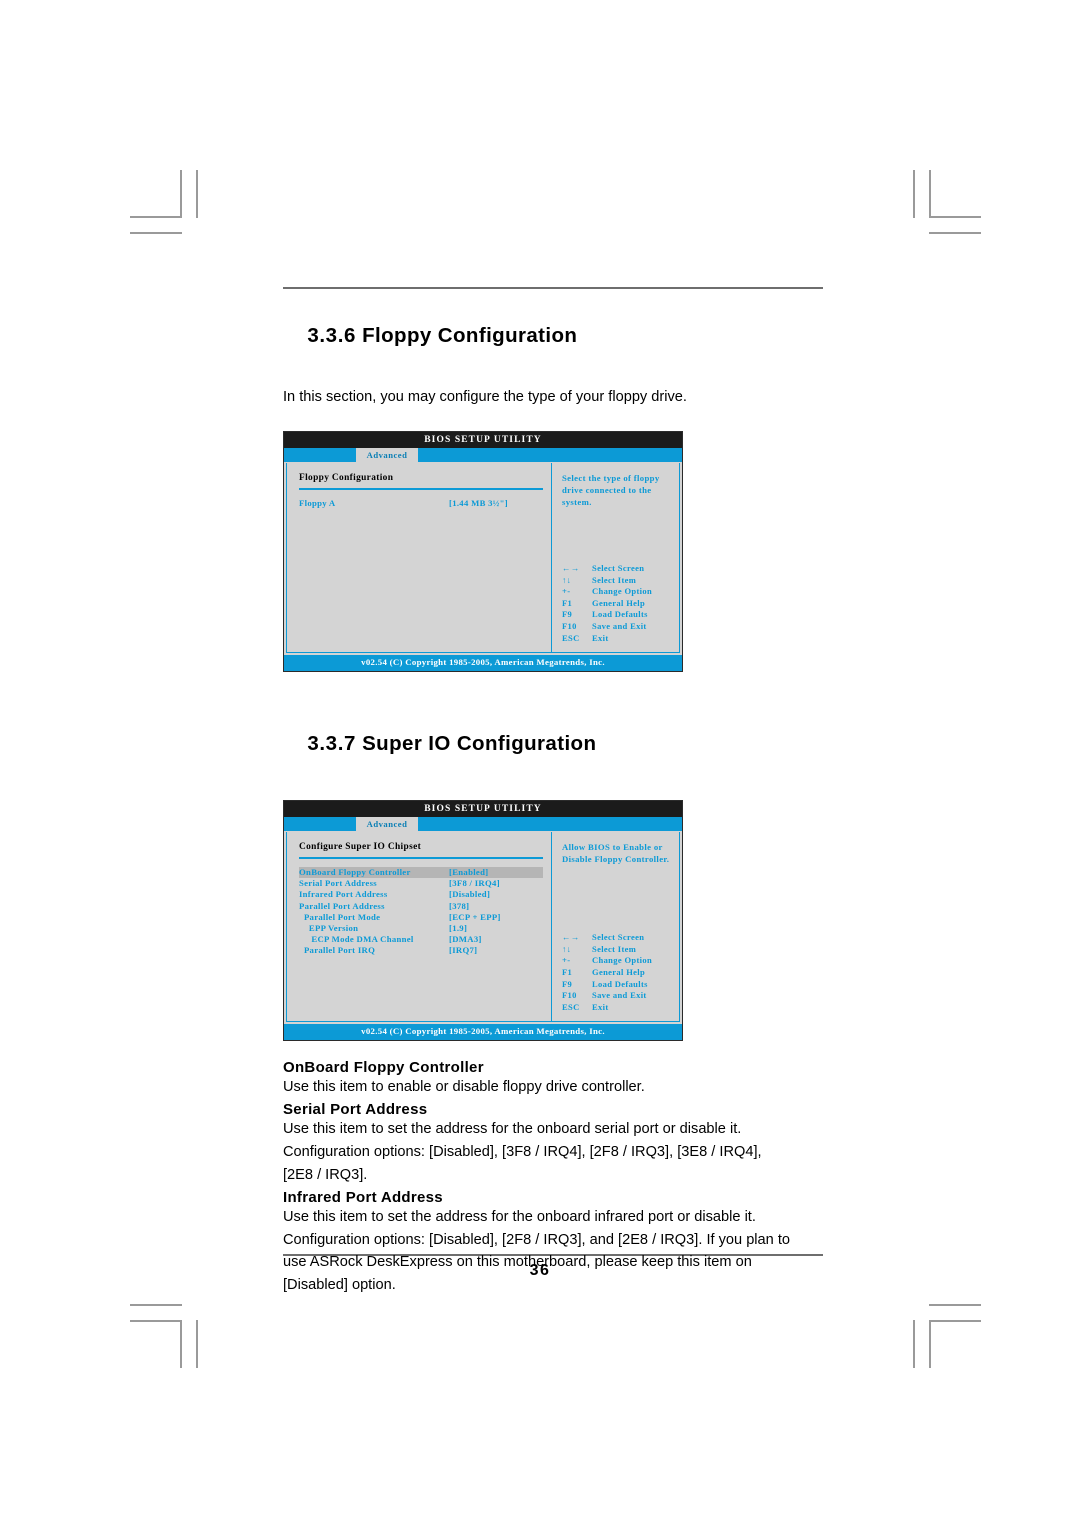 This screenshot has width=1080, height=1528. I want to click on bios-option-row-epp-version: EPP Version [1.9], so click(421, 928).